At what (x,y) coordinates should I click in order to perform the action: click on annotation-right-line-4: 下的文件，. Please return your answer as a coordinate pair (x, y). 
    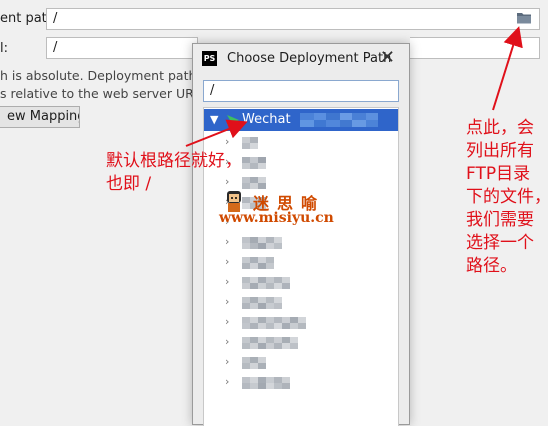
    Looking at the image, I should click on (507, 197).